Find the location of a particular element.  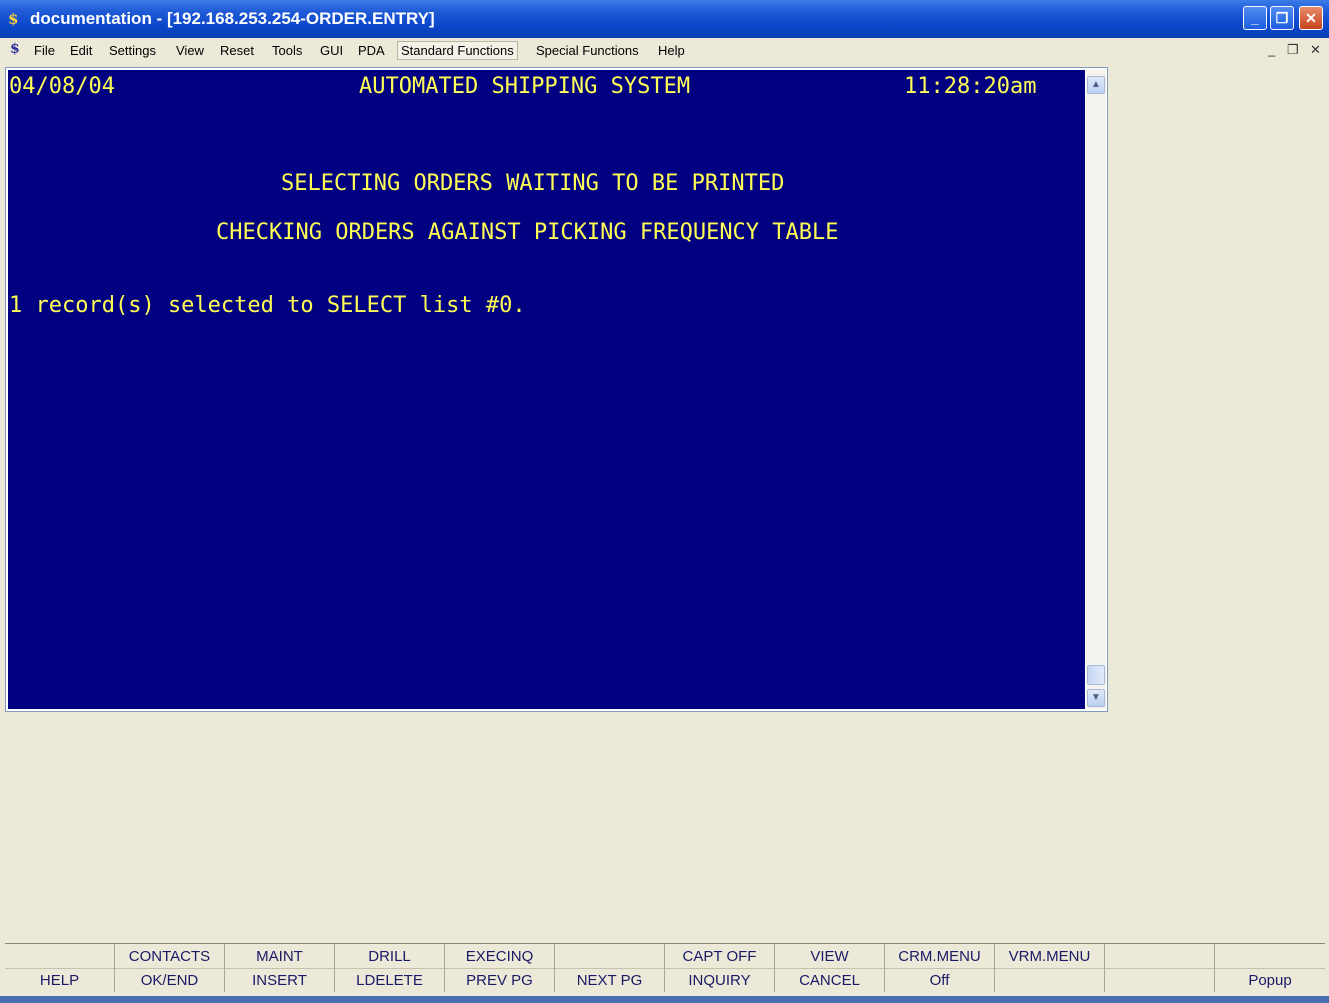

close-button: ✕ is located at coordinates (1311, 18).